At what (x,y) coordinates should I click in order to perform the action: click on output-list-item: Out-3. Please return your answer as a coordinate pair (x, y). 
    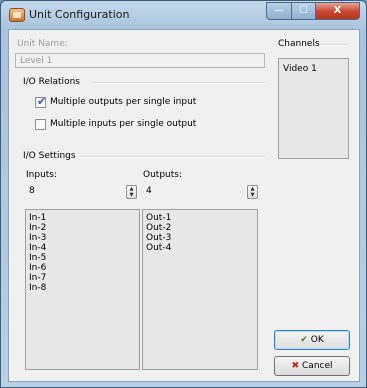
    Looking at the image, I should click on (200, 238).